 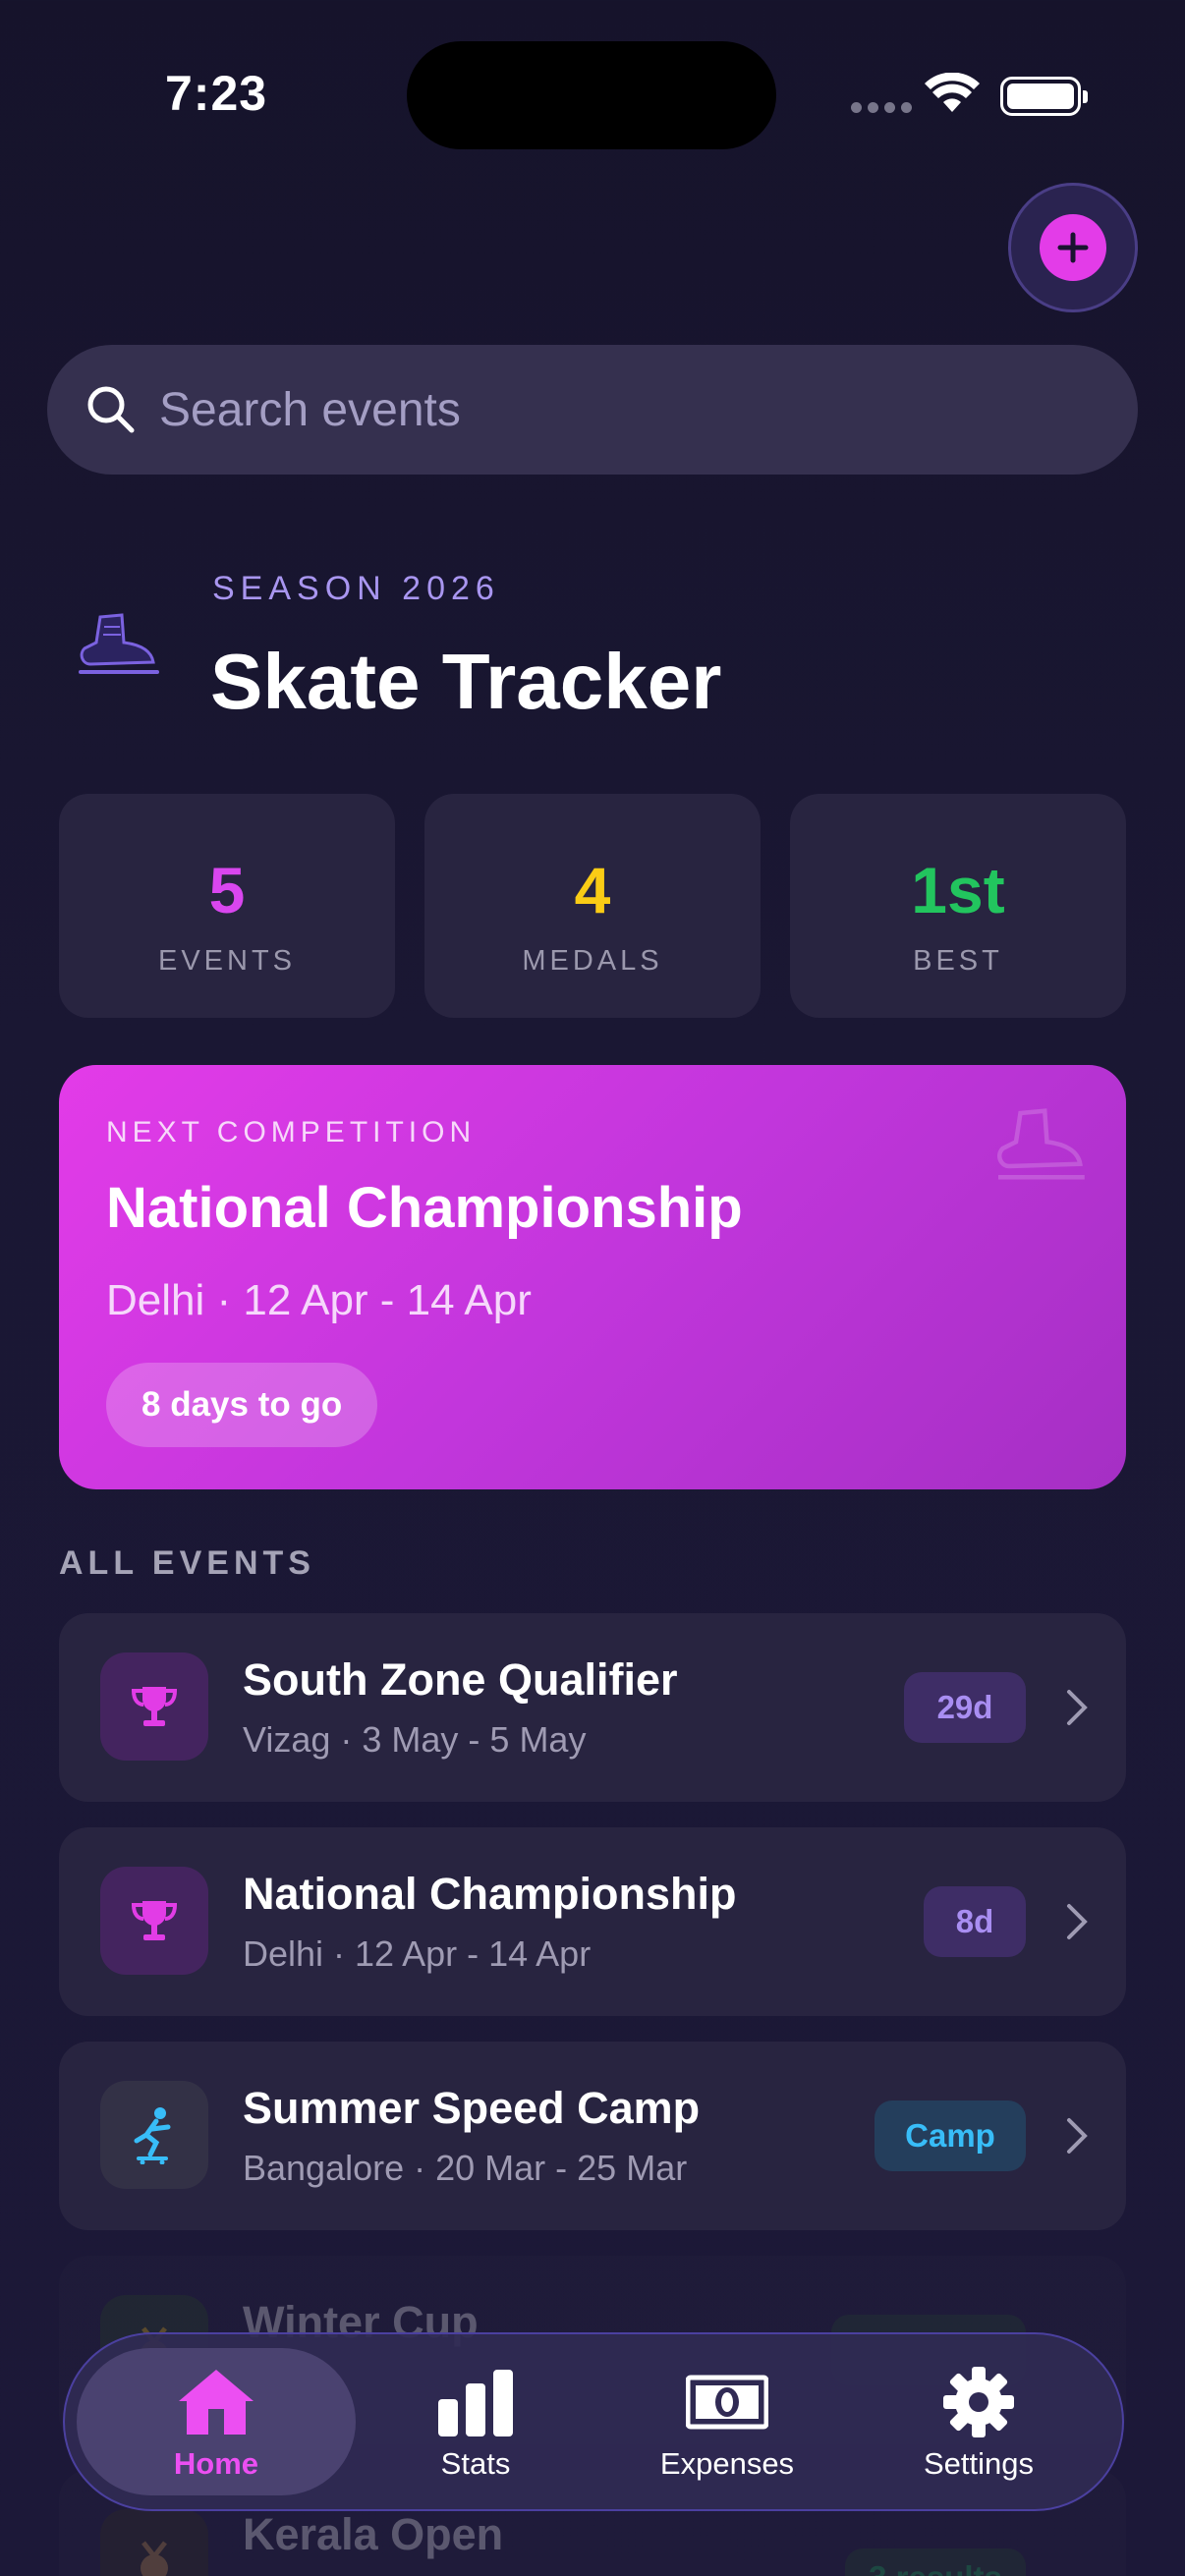 What do you see at coordinates (227, 890) in the screenshot?
I see `stat-value: 5` at bounding box center [227, 890].